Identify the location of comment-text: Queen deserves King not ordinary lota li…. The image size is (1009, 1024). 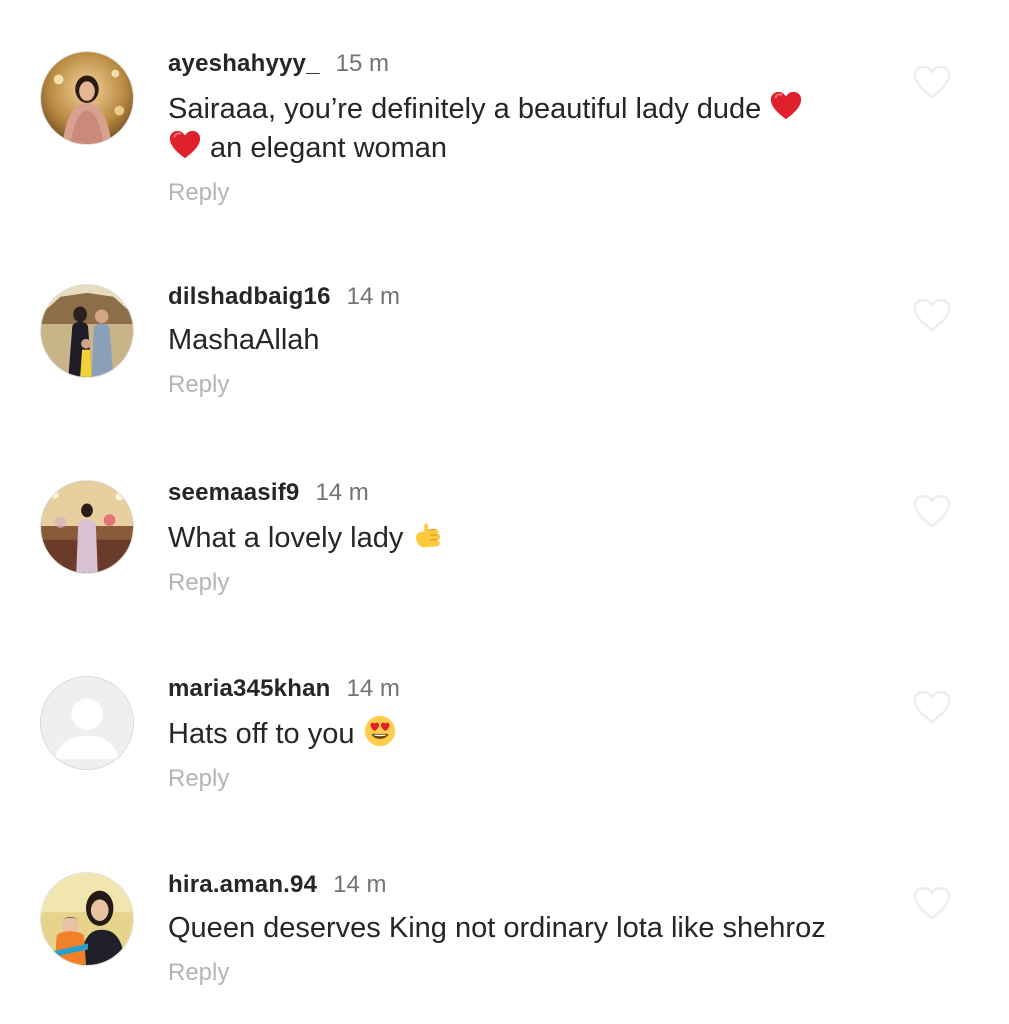
(518, 928).